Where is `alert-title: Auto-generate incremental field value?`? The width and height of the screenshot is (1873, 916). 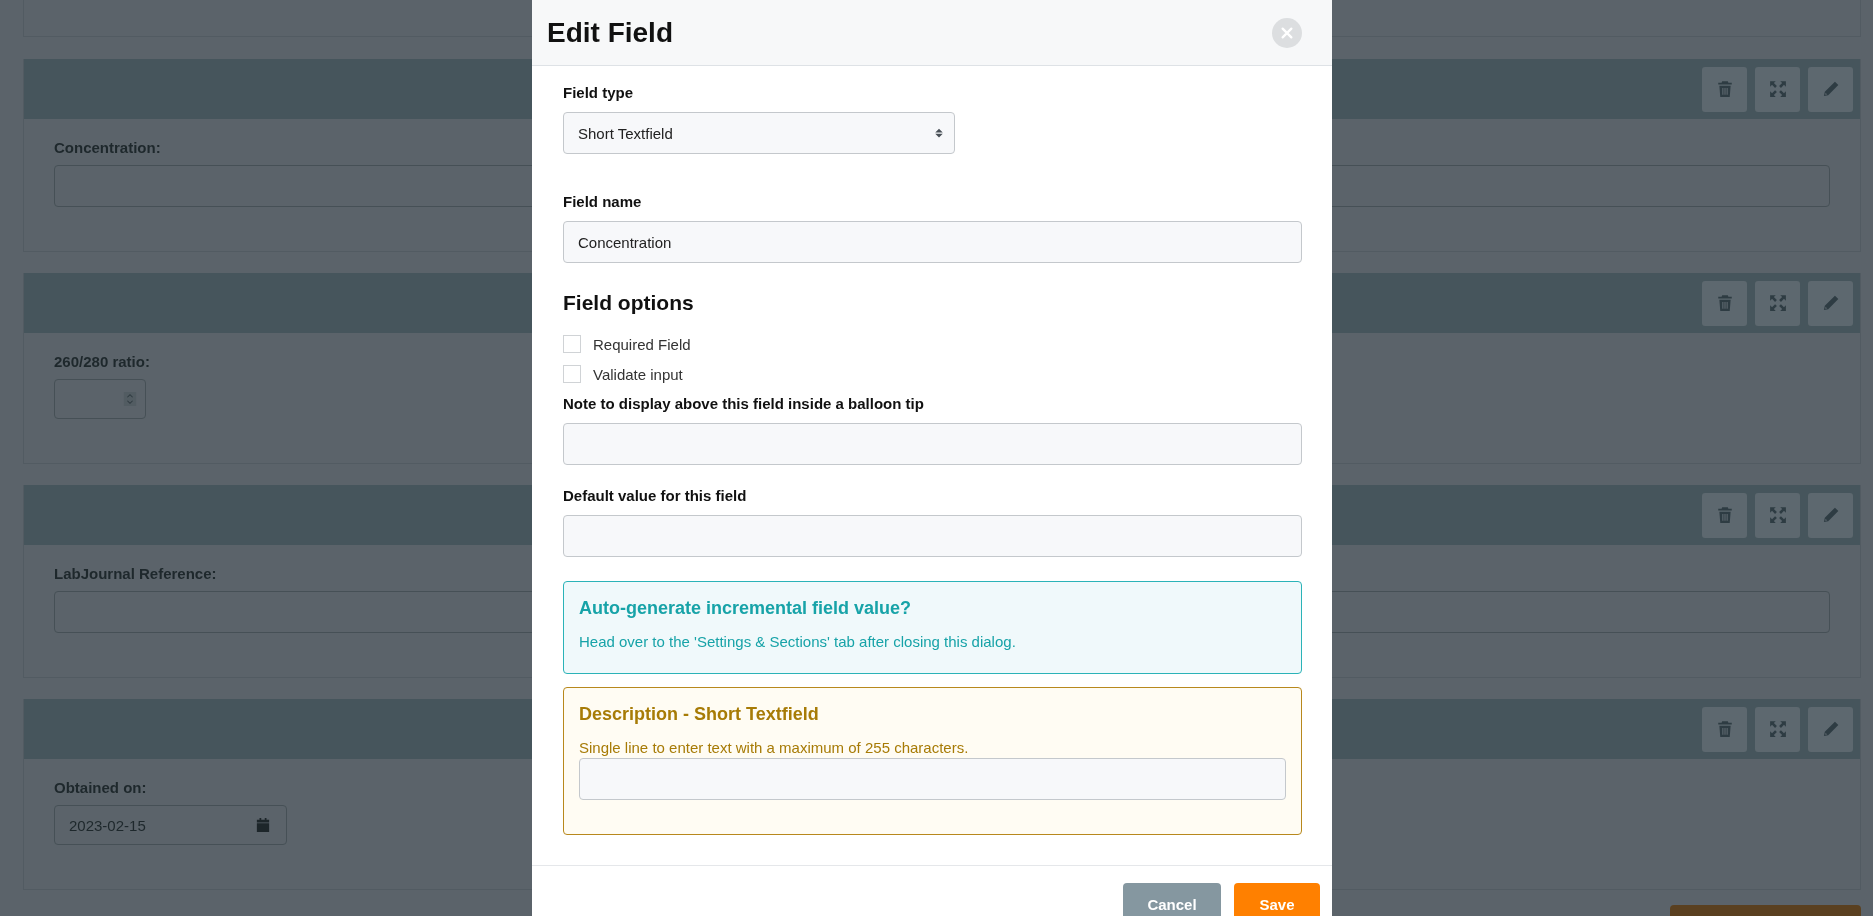 alert-title: Auto-generate incremental field value? is located at coordinates (746, 608).